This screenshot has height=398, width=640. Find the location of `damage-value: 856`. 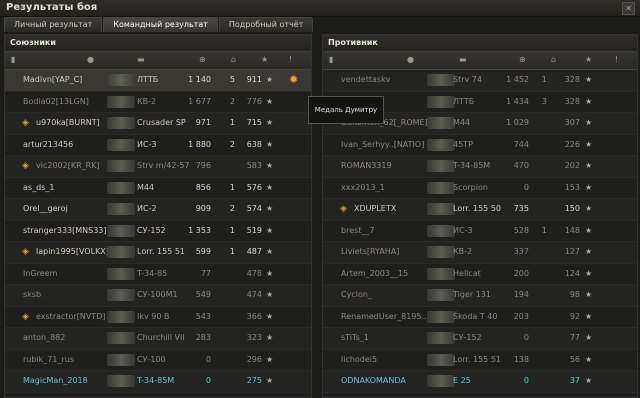

damage-value: 856 is located at coordinates (203, 187).